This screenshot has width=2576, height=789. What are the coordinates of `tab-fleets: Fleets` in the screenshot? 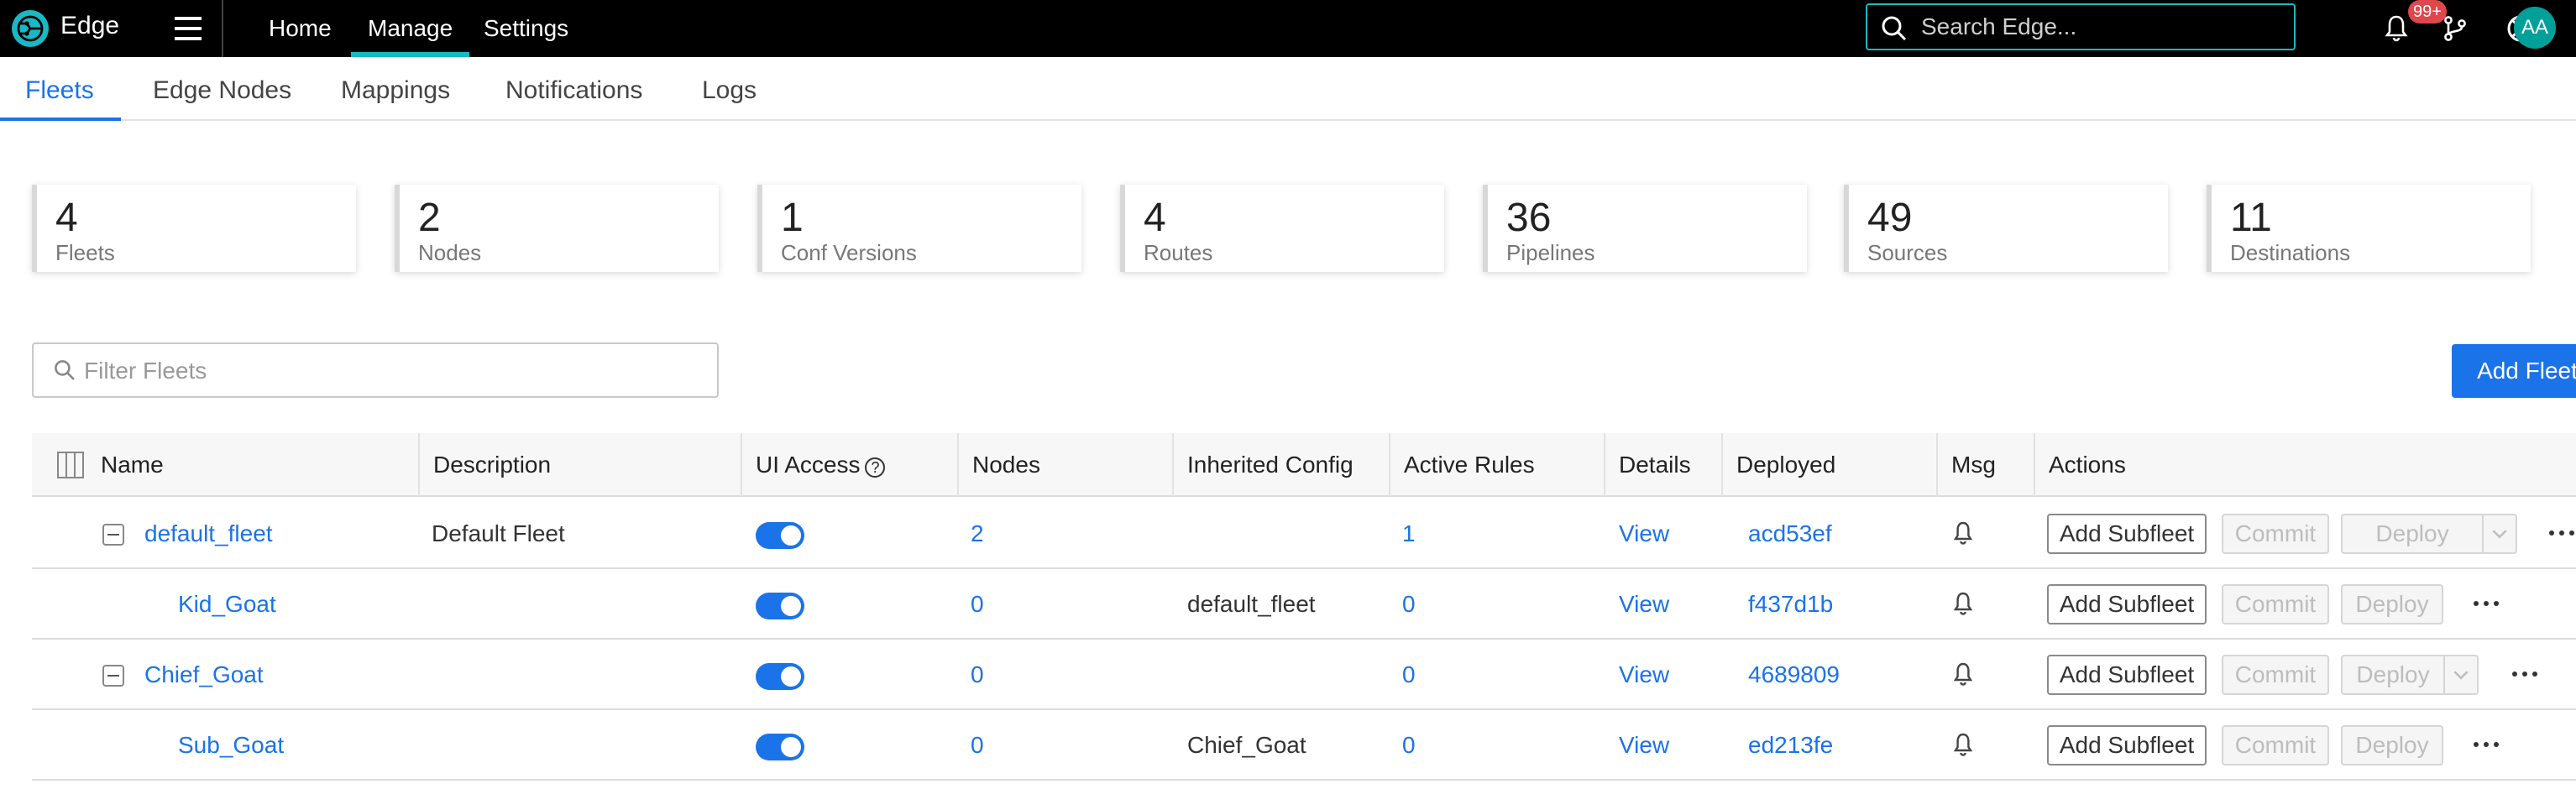 It's located at (61, 89).